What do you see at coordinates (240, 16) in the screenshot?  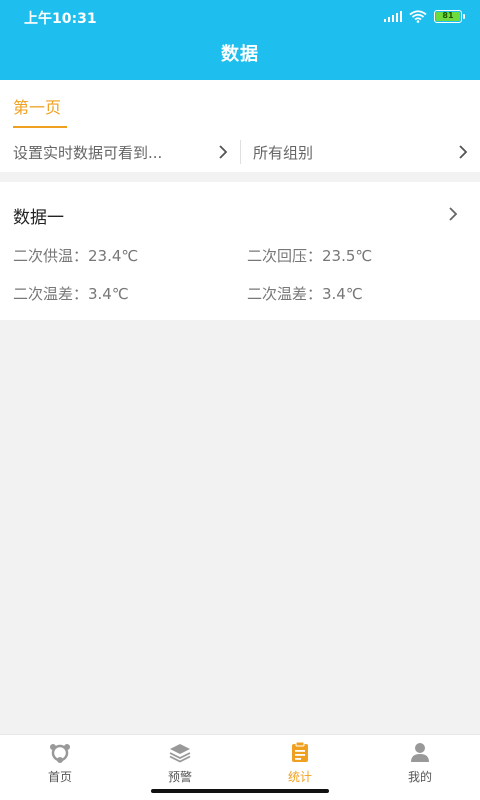 I see `status-bar: 上午10:31 81` at bounding box center [240, 16].